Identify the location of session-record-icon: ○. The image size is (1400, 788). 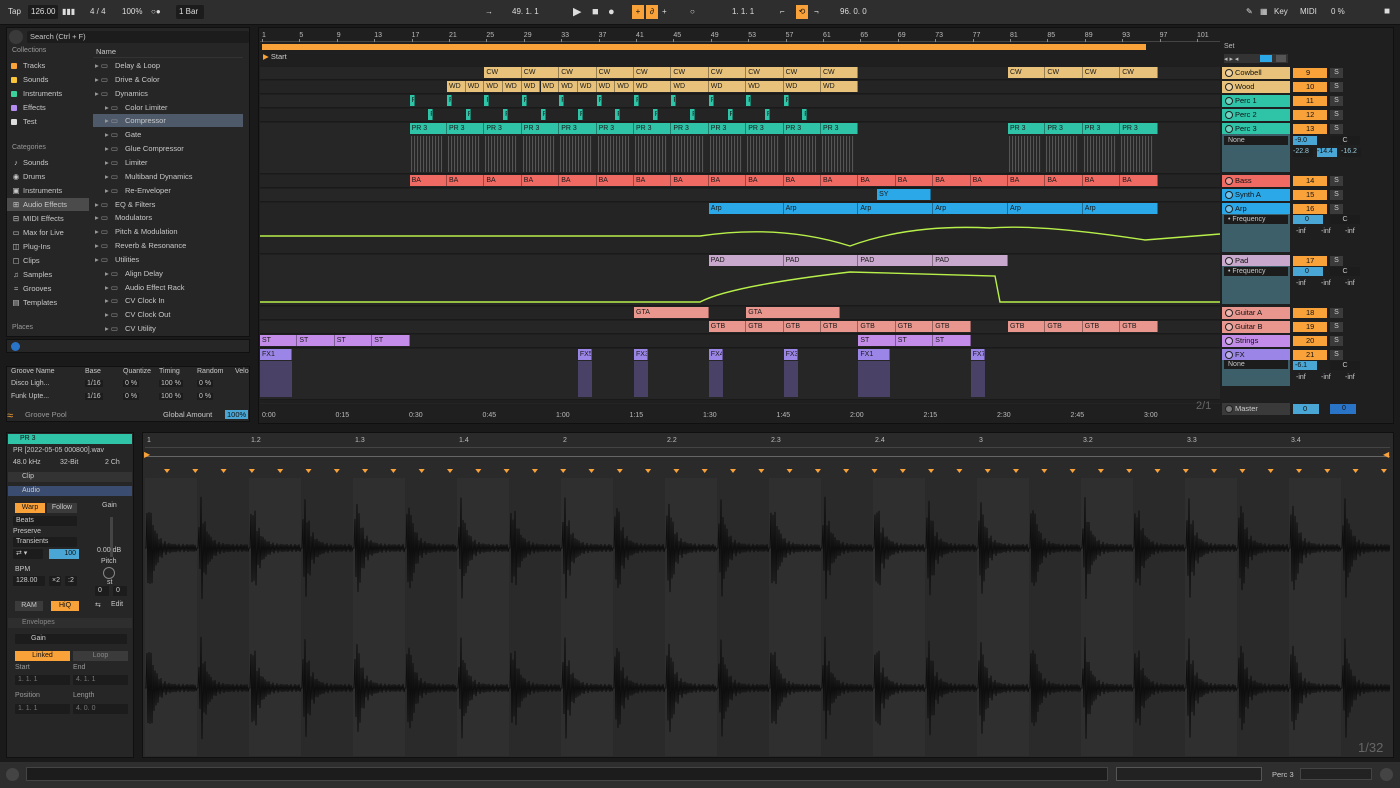
(692, 12).